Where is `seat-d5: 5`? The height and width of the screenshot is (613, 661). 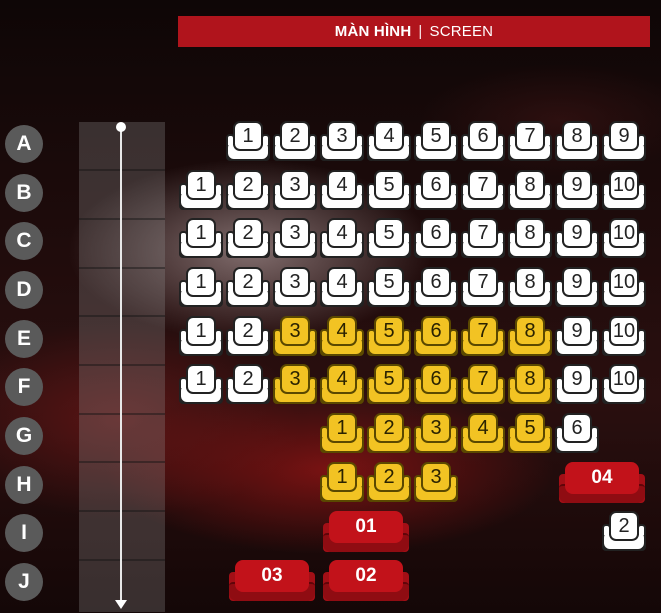
seat-d5: 5 is located at coordinates (389, 288).